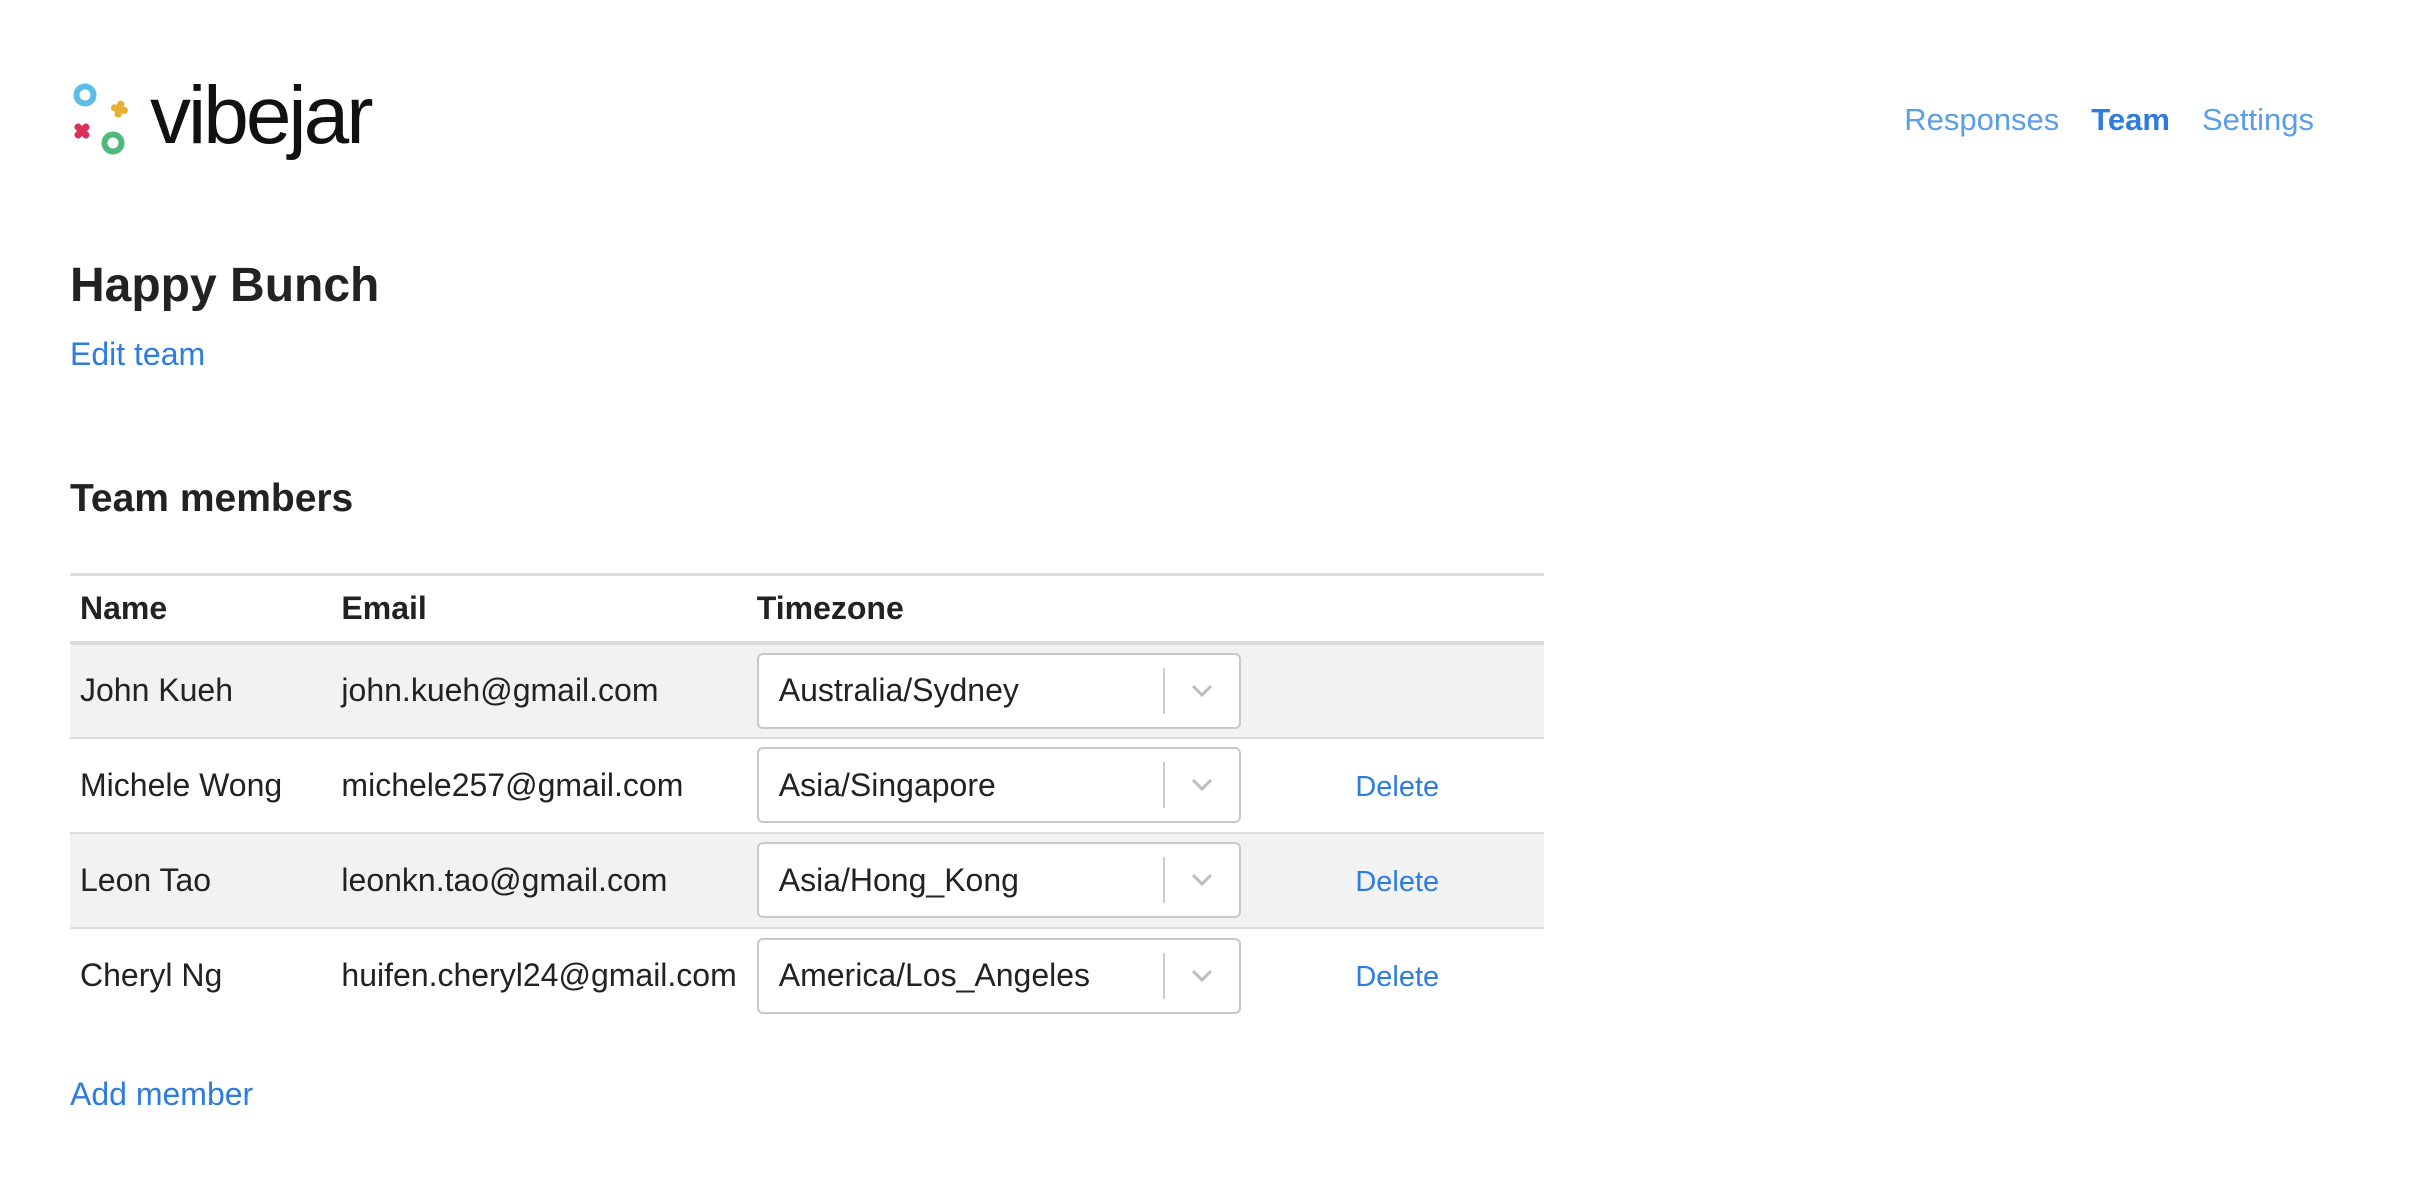 Image resolution: width=2410 pixels, height=1196 pixels. Describe the element at coordinates (887, 784) in the screenshot. I see `timezone-select-value: Asia/Singapore` at that location.